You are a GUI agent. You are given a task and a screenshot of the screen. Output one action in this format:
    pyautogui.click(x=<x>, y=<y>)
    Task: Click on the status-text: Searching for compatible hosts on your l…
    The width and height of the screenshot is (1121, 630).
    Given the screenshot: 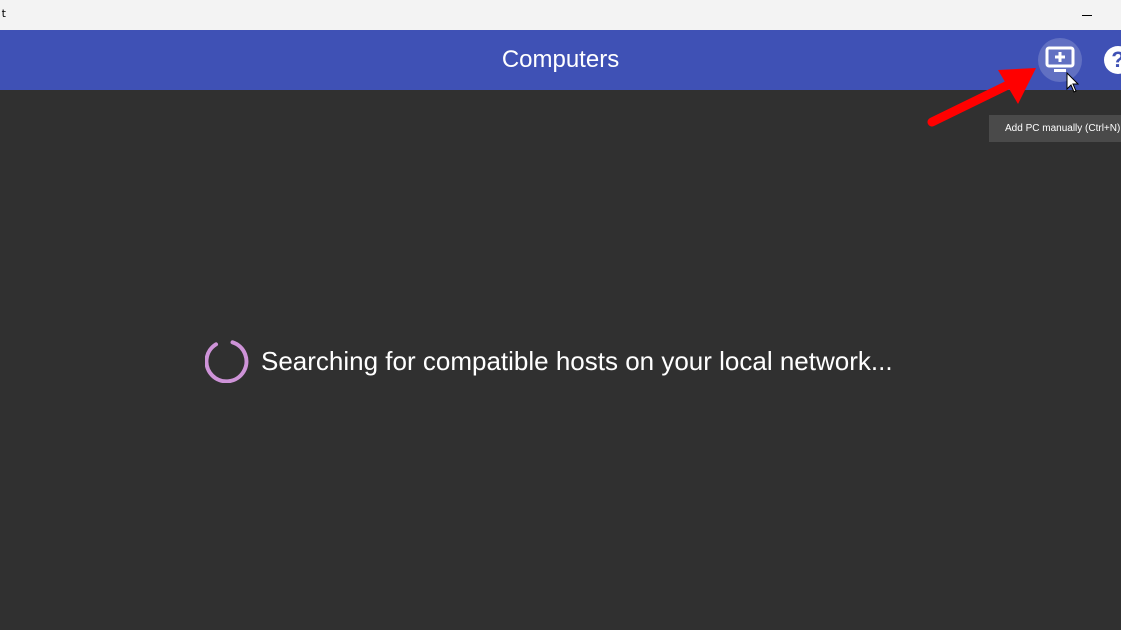 What is the action you would take?
    pyautogui.click(x=577, y=360)
    